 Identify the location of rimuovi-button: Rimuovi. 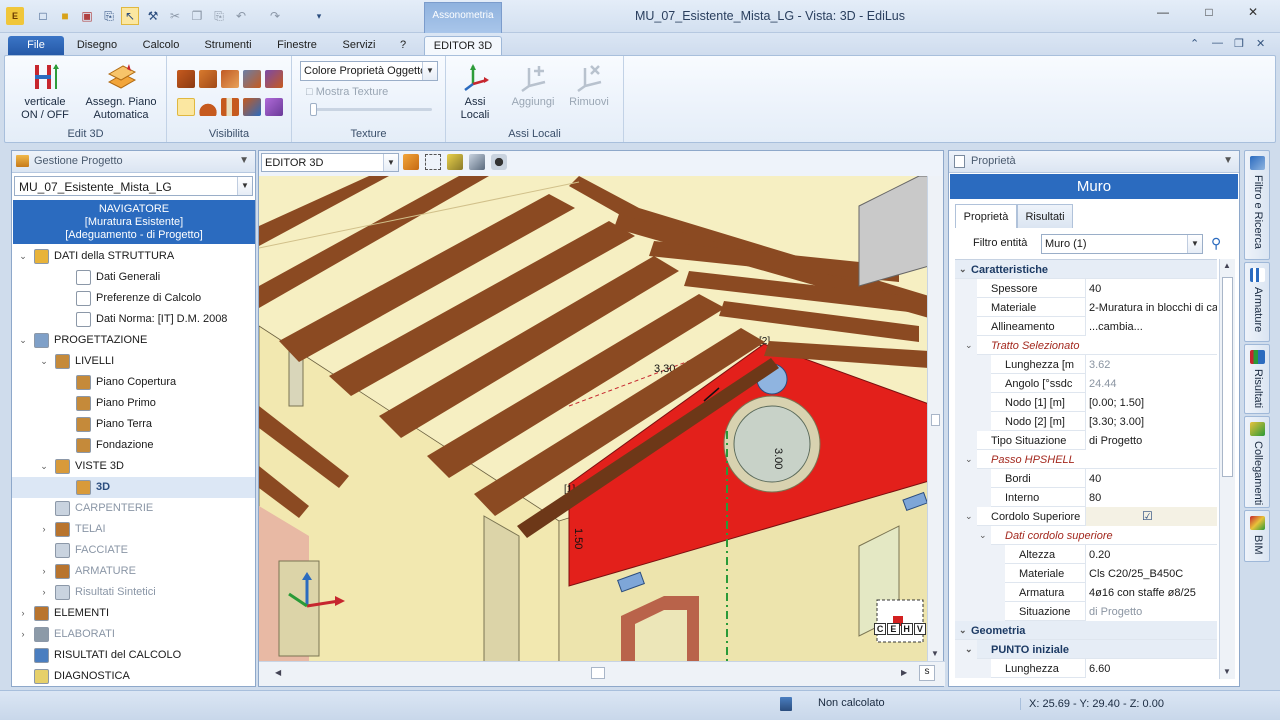
(589, 85).